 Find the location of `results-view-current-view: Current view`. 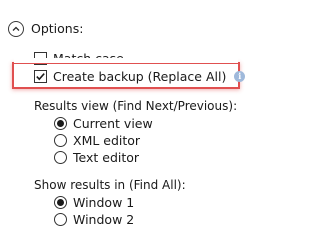

results-view-current-view: Current view is located at coordinates (103, 123).